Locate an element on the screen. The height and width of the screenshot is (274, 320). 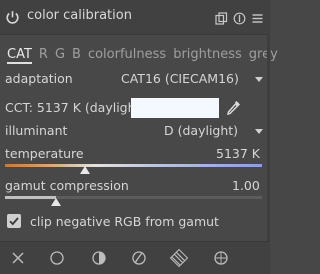
gamut-compression-value: 1.00 is located at coordinates (246, 185).